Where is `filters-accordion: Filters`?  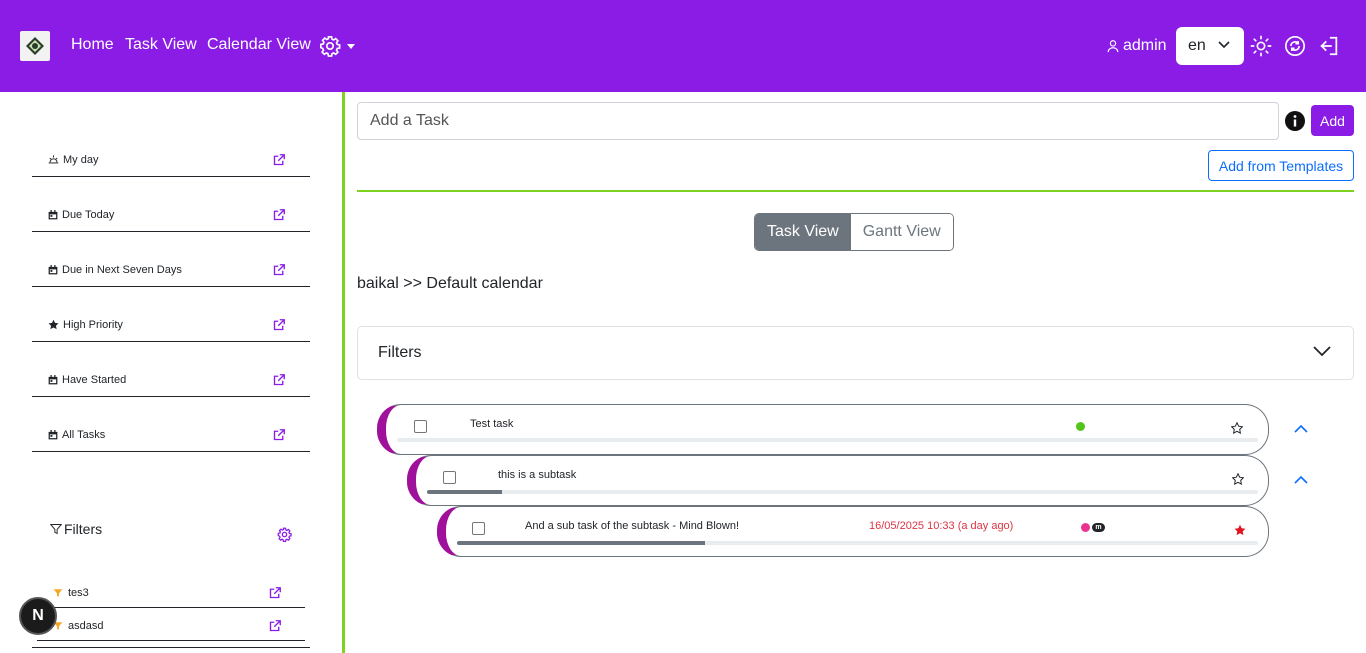
filters-accordion: Filters is located at coordinates (855, 353).